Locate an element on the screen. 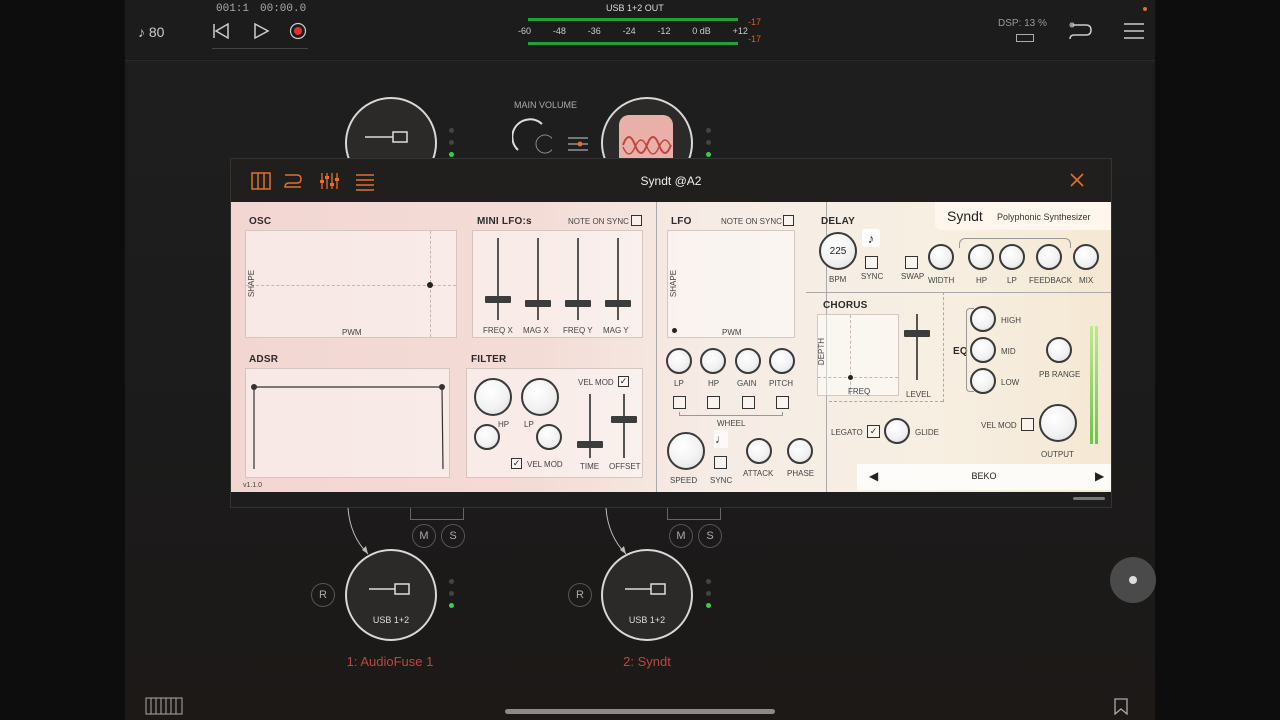  delay-mix-label: MIX is located at coordinates (1086, 280).